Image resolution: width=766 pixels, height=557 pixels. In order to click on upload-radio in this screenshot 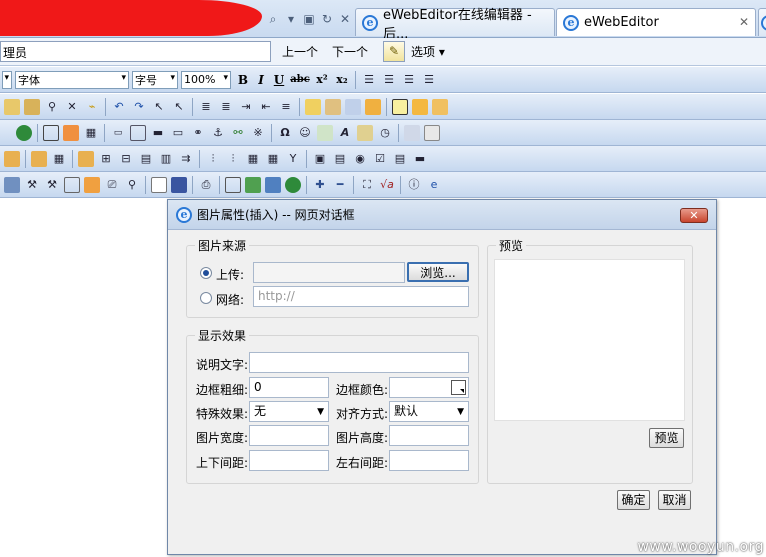, I will do `click(206, 273)`.